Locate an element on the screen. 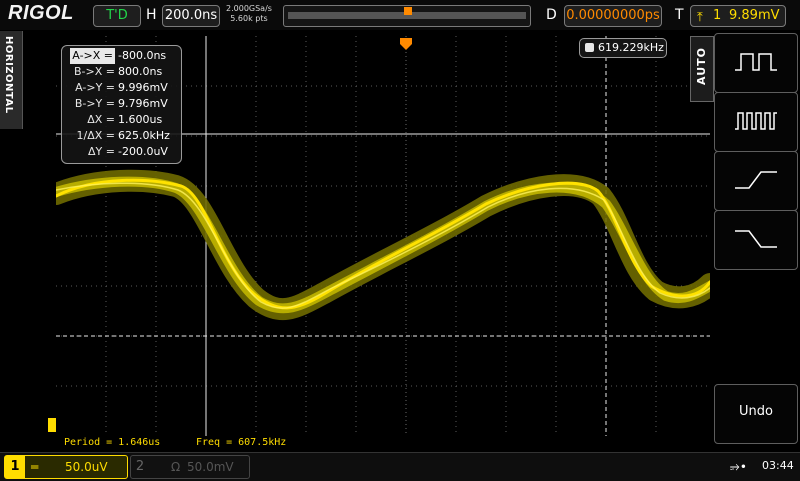  undo-label: Undo is located at coordinates (756, 411).